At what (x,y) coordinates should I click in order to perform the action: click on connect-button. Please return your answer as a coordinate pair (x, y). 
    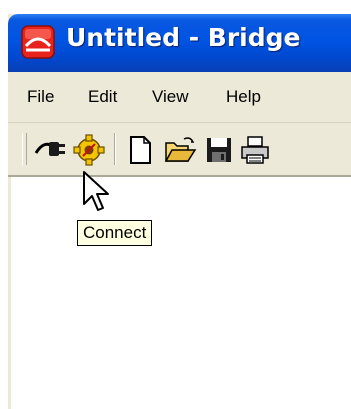
    Looking at the image, I should click on (50, 150).